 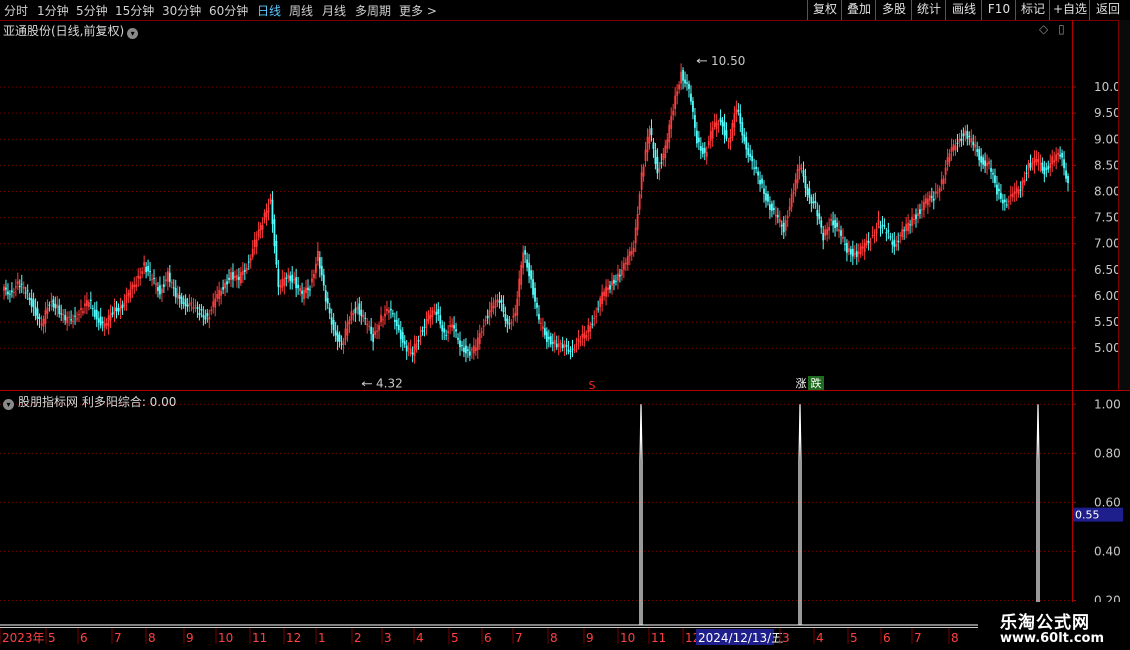 What do you see at coordinates (1124, 205) in the screenshot?
I see `side-scrollbar` at bounding box center [1124, 205].